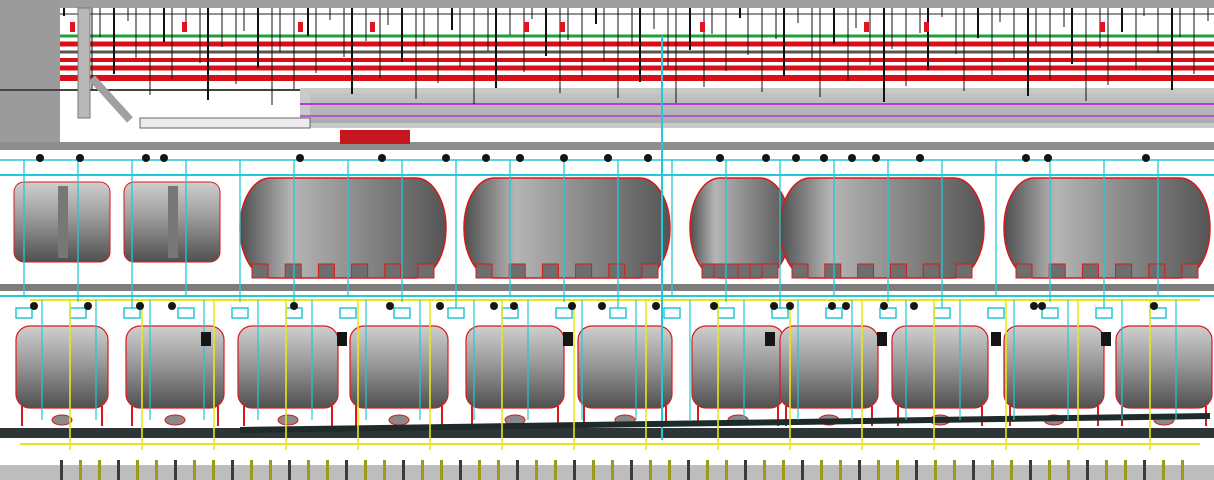 This screenshot has height=480, width=1214. What do you see at coordinates (173, 222) in the screenshot?
I see `tank-level-gauge` at bounding box center [173, 222].